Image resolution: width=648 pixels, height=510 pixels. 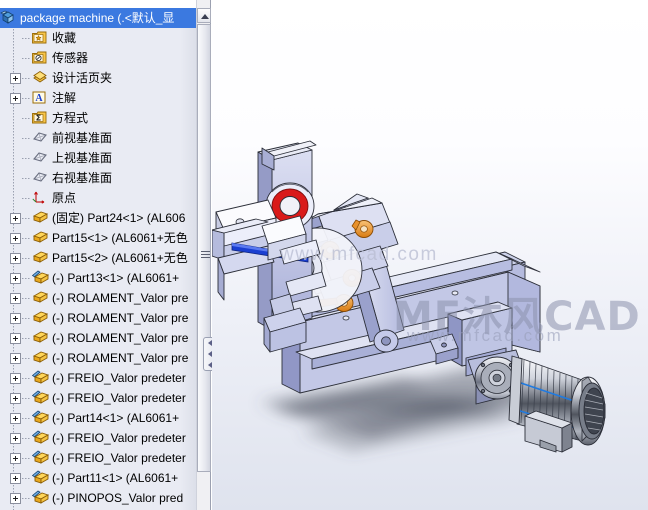 What do you see at coordinates (82, 178) in the screenshot?
I see `tree-node-label: 右视基准面` at bounding box center [82, 178].